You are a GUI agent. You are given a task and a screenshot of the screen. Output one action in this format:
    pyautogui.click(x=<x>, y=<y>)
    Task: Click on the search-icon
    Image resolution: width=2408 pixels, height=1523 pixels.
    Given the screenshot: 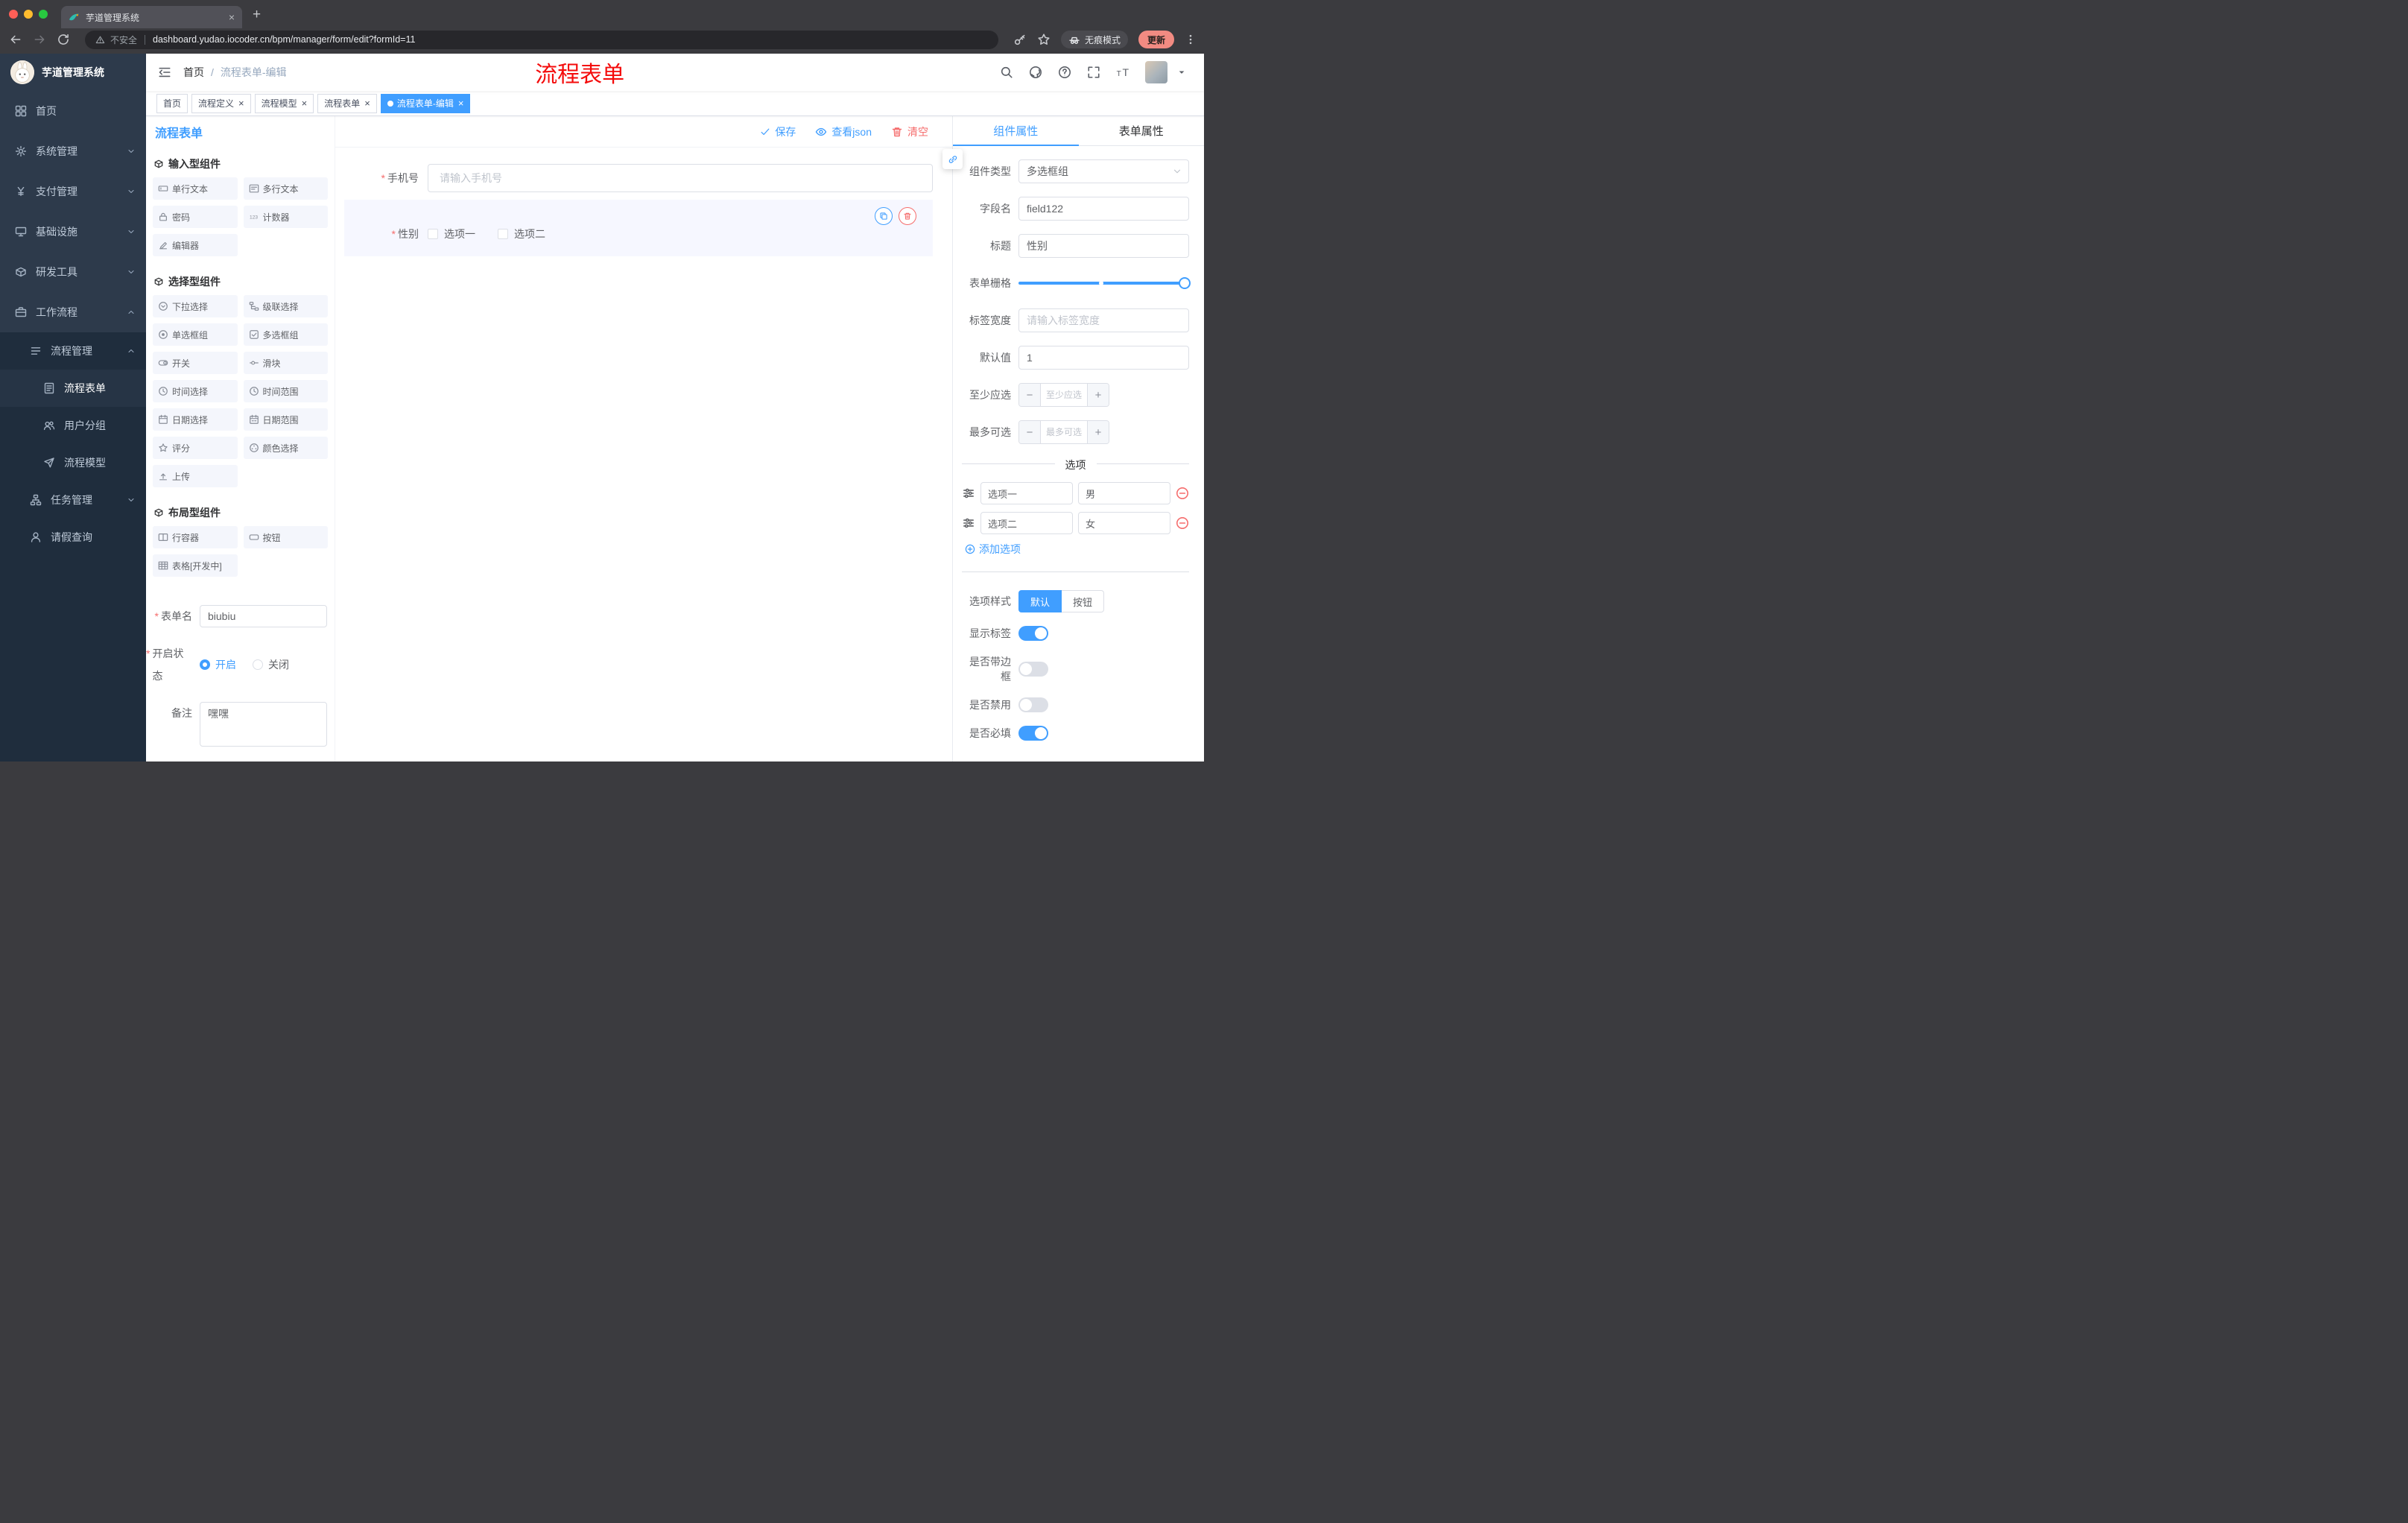 What is the action you would take?
    pyautogui.click(x=1006, y=72)
    